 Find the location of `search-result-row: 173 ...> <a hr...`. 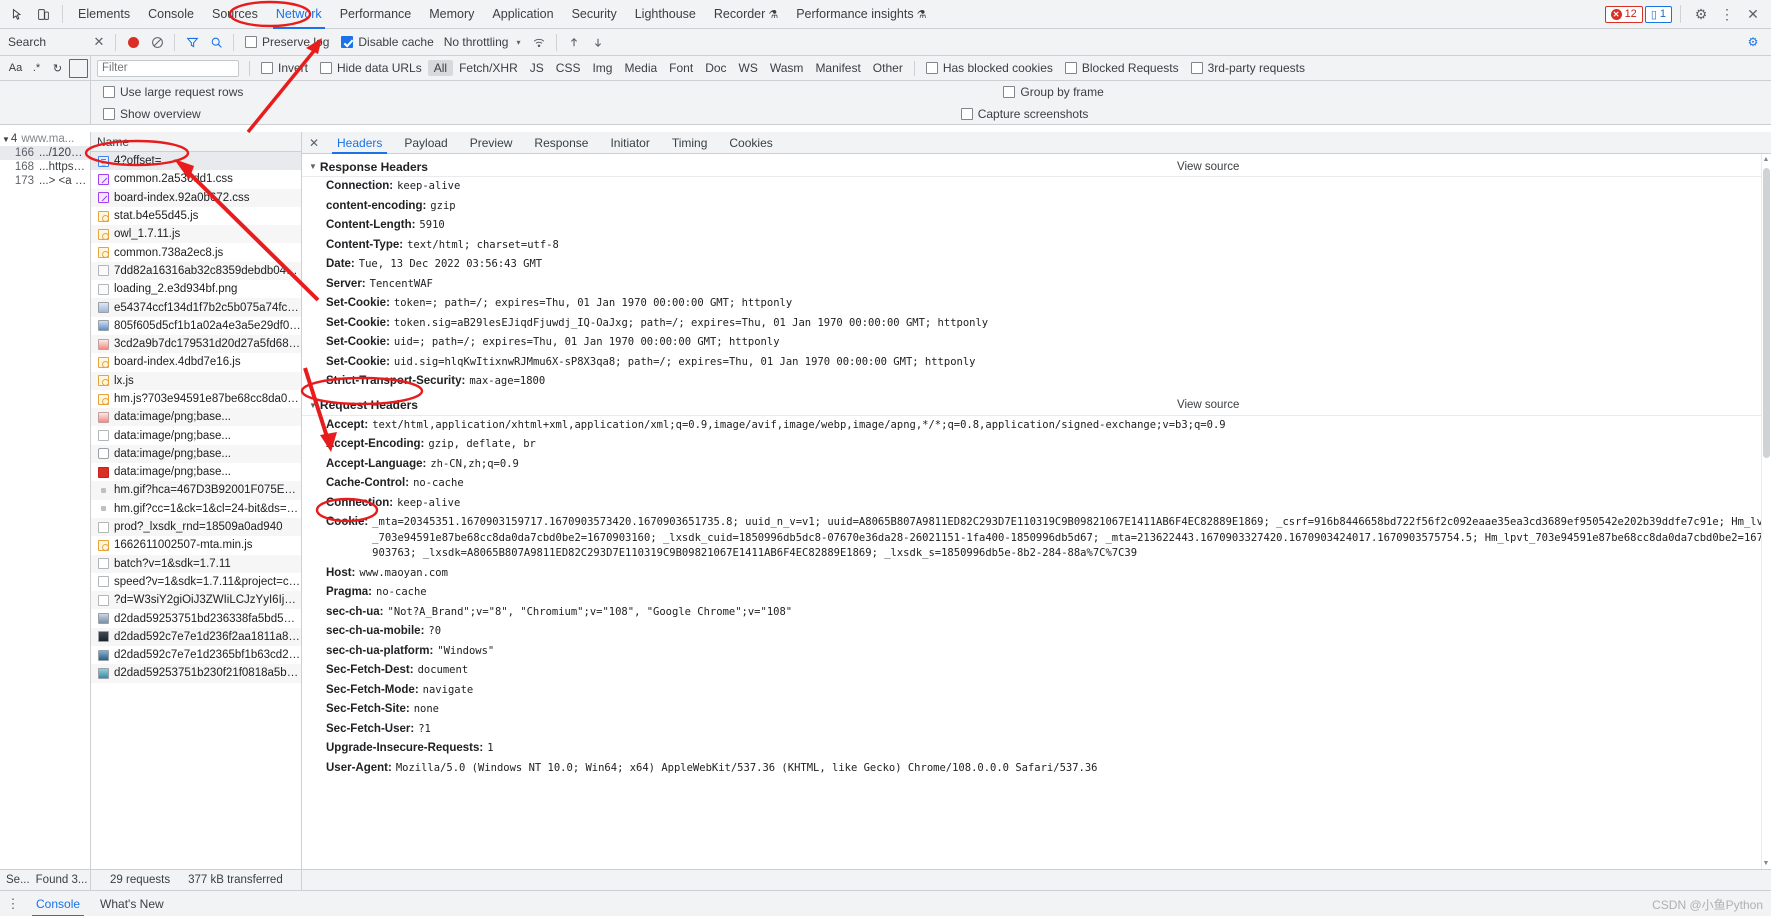

search-result-row: 173 ...> <a hr... is located at coordinates (45, 181).